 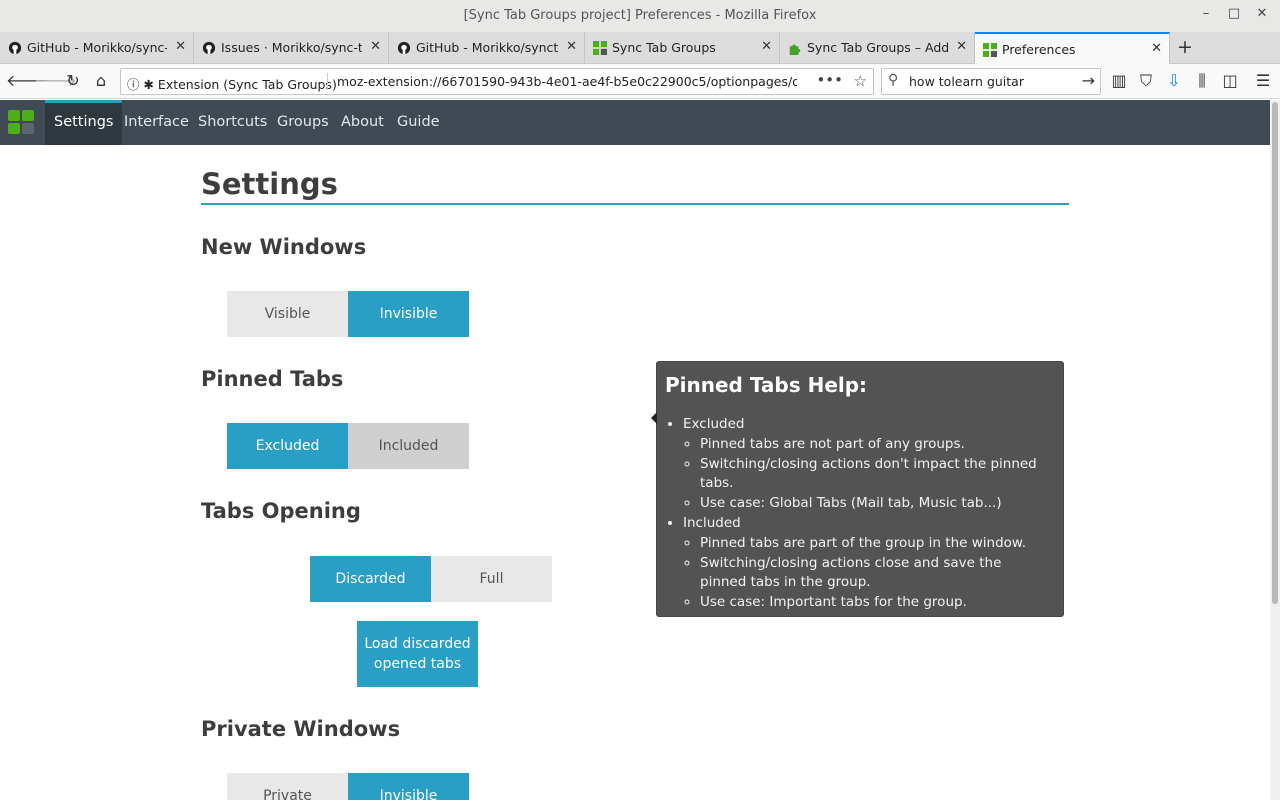 What do you see at coordinates (712, 522) in the screenshot?
I see `help-item-label: Included` at bounding box center [712, 522].